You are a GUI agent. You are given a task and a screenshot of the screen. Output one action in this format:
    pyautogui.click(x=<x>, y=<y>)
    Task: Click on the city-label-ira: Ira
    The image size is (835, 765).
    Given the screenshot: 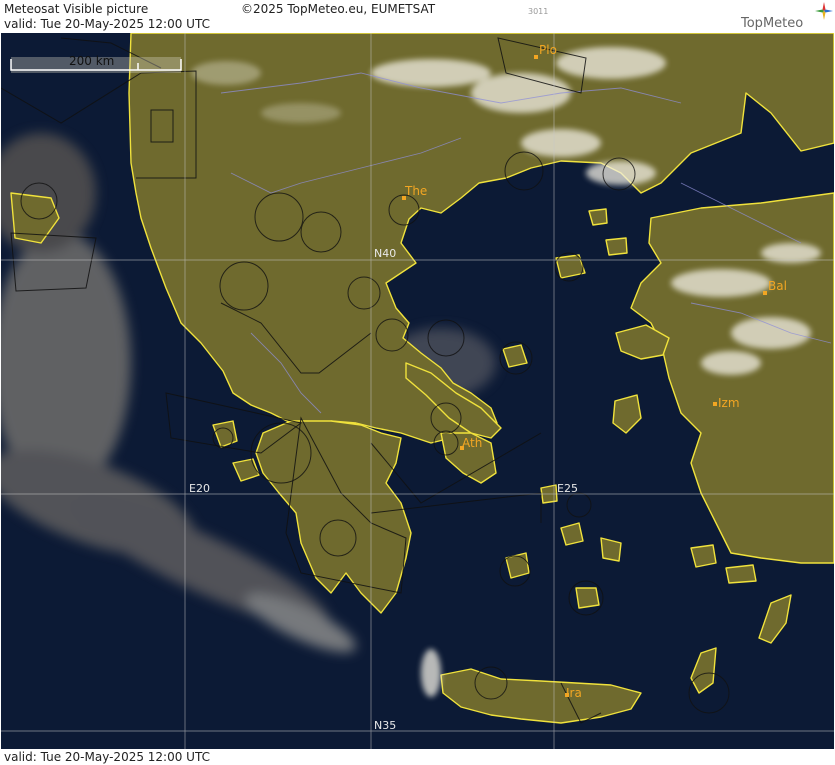 What is the action you would take?
    pyautogui.click(x=574, y=693)
    